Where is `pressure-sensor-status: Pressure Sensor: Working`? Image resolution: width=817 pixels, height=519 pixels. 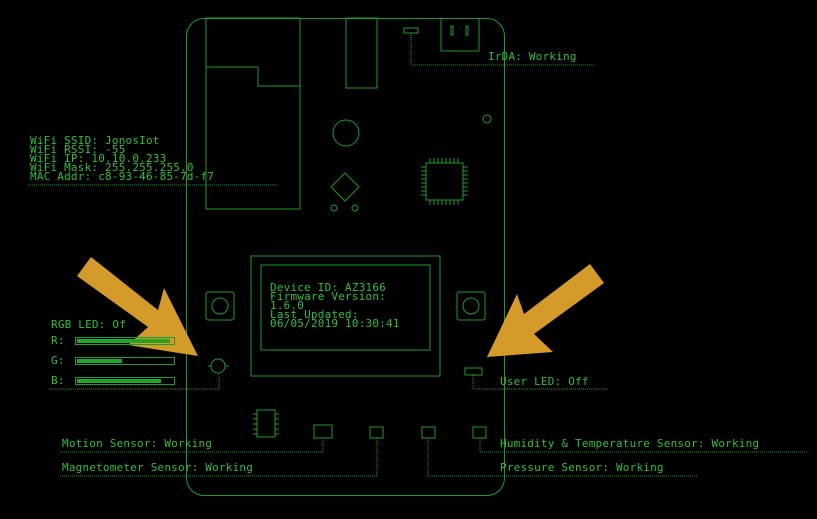 pressure-sensor-status: Pressure Sensor: Working is located at coordinates (582, 467).